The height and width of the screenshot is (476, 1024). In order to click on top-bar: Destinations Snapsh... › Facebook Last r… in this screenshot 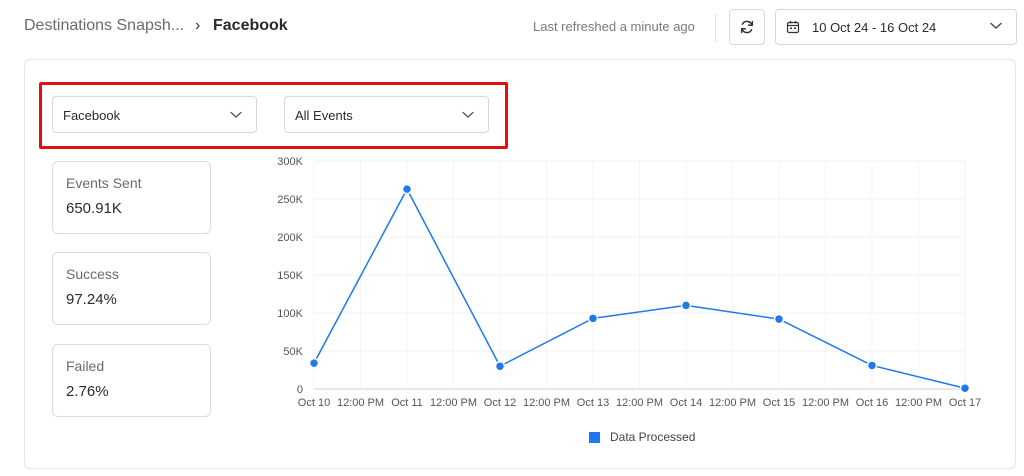, I will do `click(512, 28)`.